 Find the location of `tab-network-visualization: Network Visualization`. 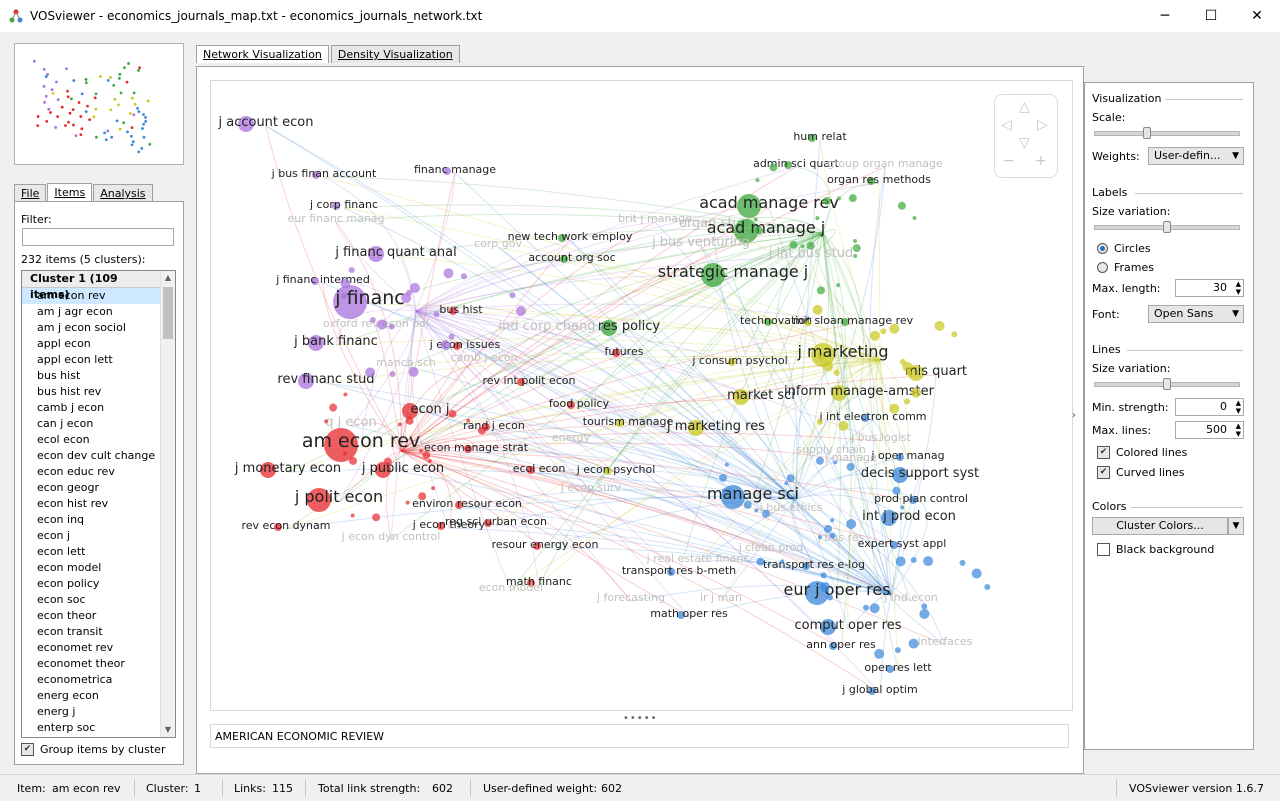

tab-network-visualization: Network Visualization is located at coordinates (262, 54).